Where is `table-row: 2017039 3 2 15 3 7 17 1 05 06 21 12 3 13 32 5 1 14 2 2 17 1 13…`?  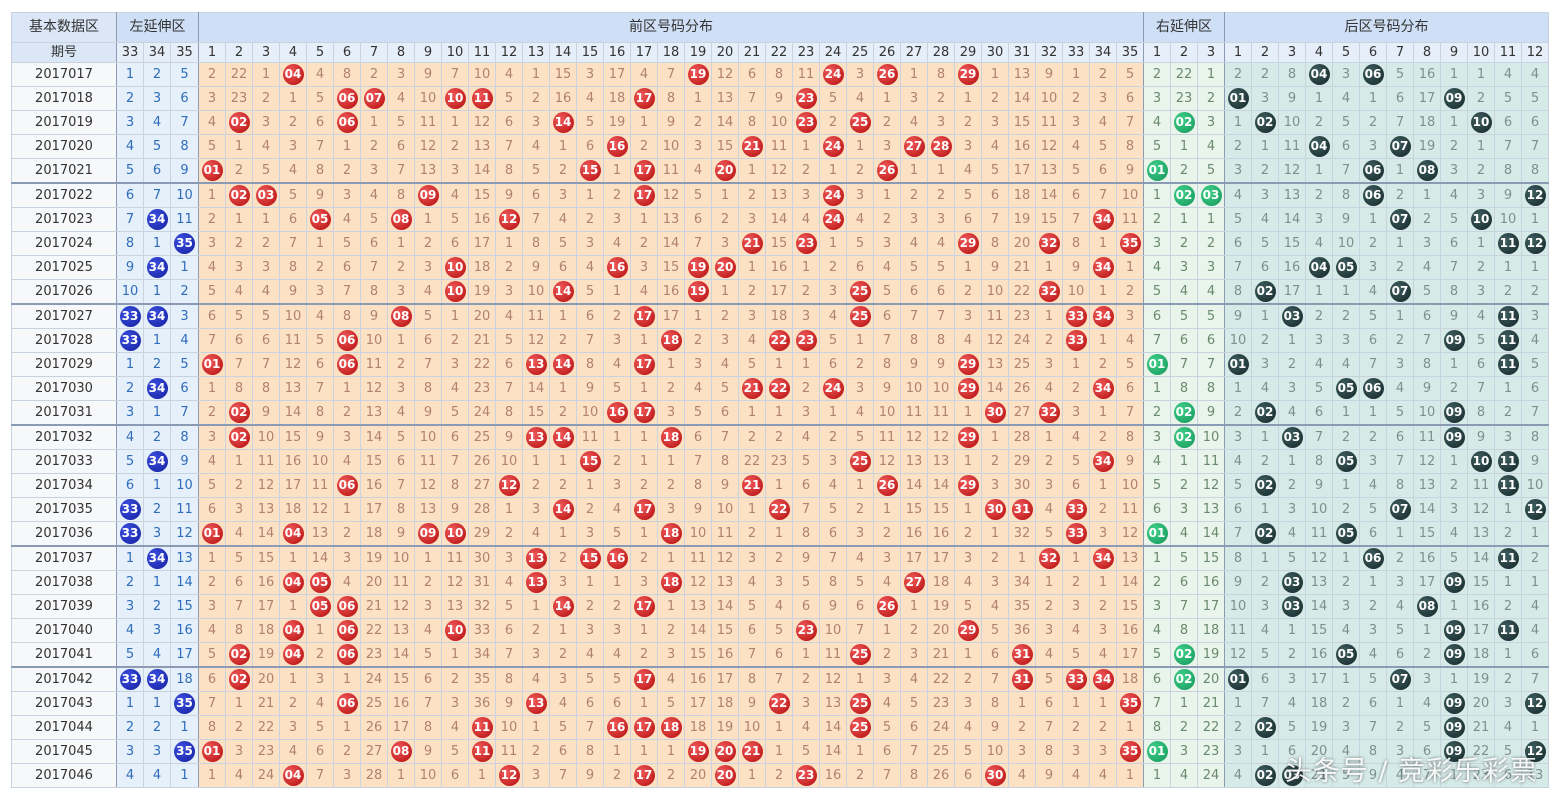
table-row: 2017039 3 2 15 3 7 17 1 05 06 21 12 3 13 32 5 1 14 2 2 17 1 13… is located at coordinates (780, 606).